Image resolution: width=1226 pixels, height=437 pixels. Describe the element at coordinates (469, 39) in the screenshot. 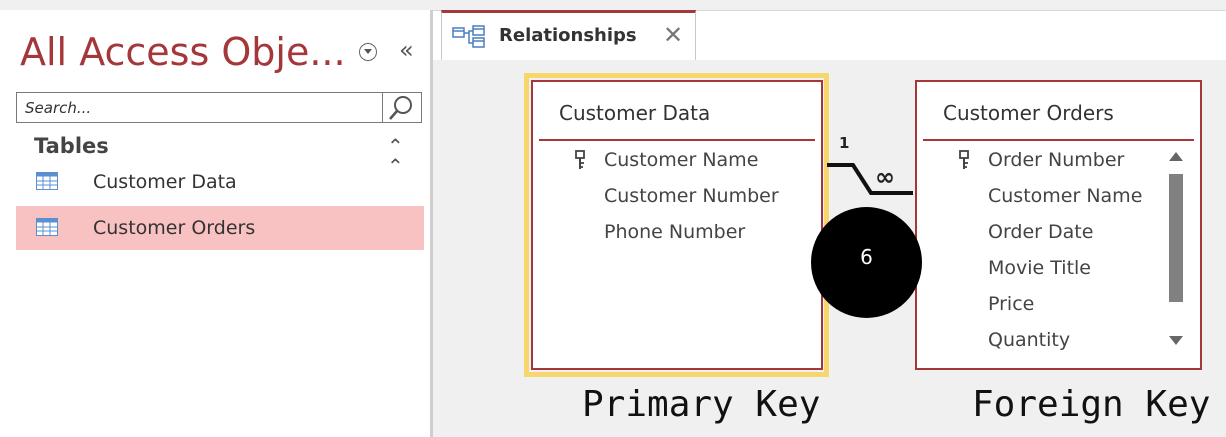

I see `relationships-icon` at that location.